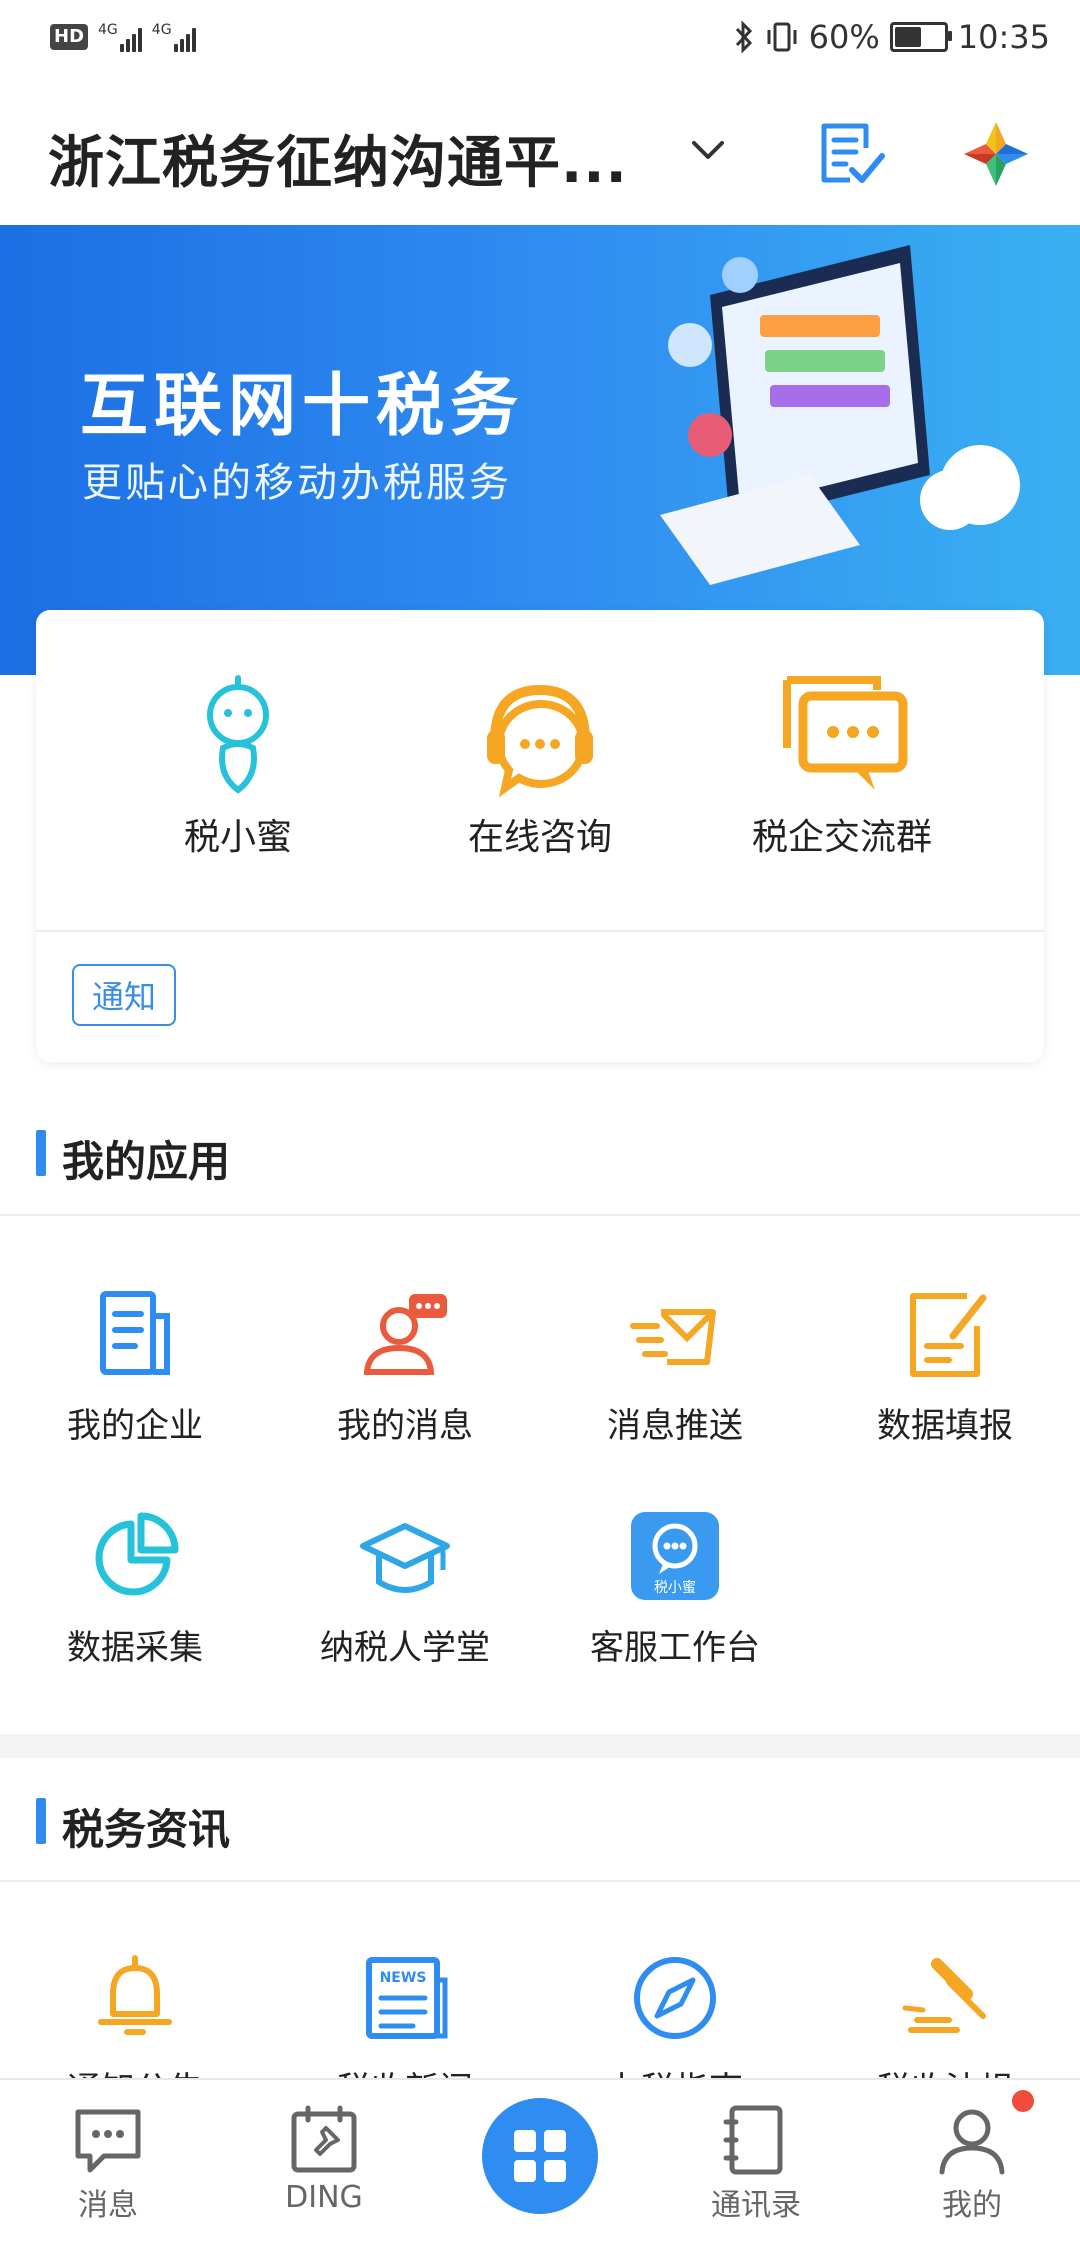  I want to click on headset-chat-icon, so click(540, 741).